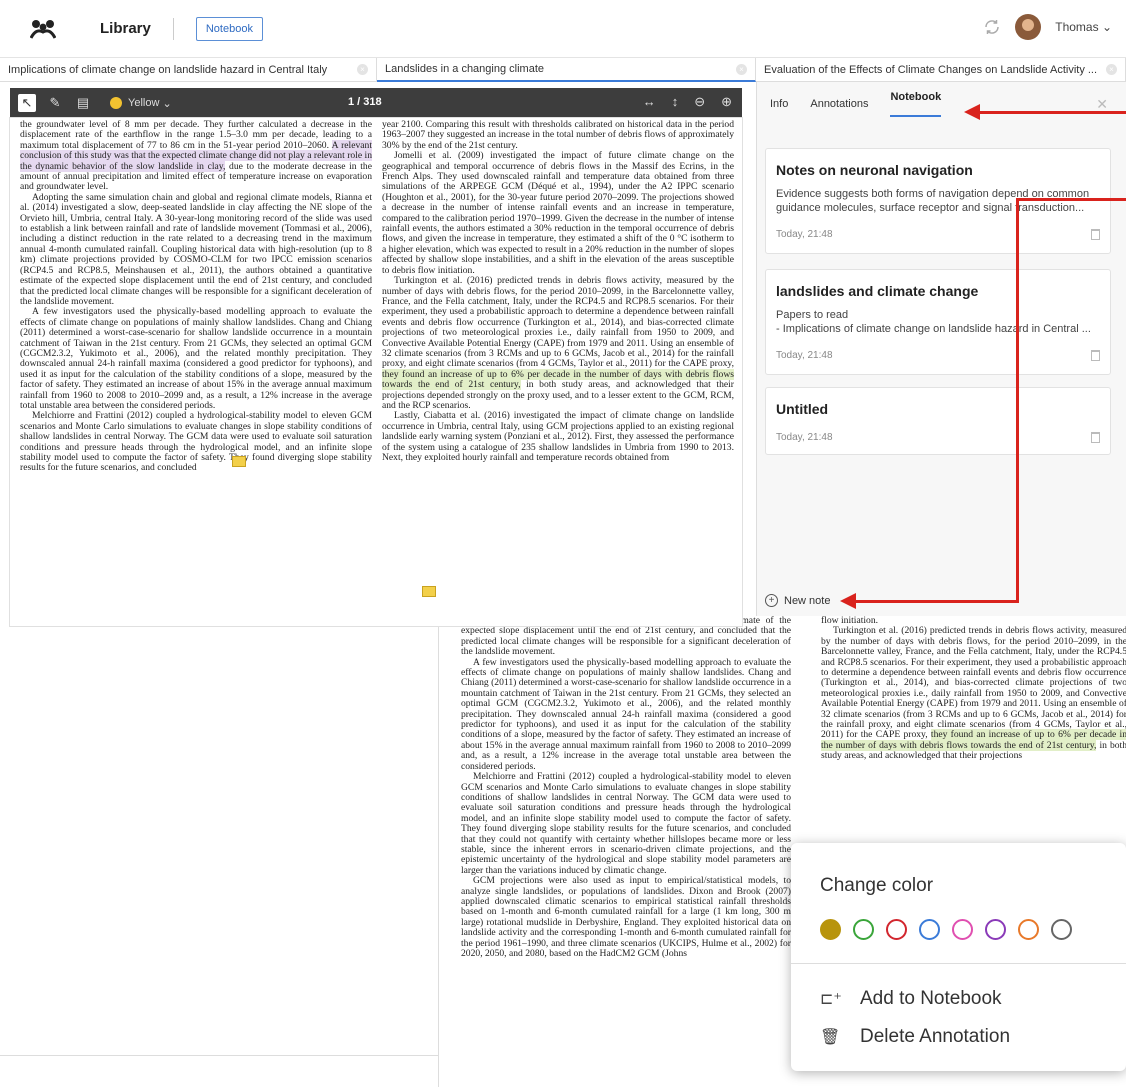 This screenshot has width=1126, height=1087. I want to click on notebook-button: Notebook, so click(229, 28).